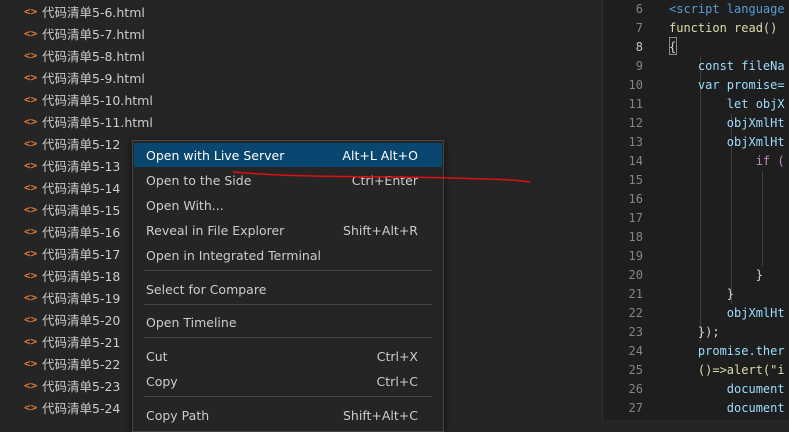  I want to click on menu-item-open-in-integrated-terminal: Open in Integrated Terminal, so click(288, 255).